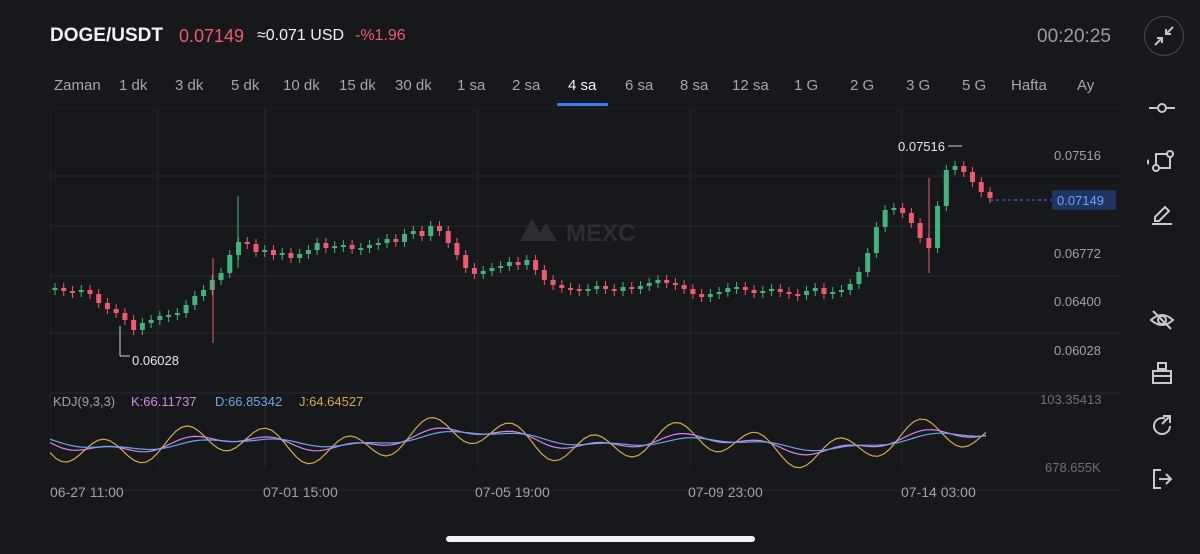 This screenshot has height=554, width=1200. Describe the element at coordinates (471, 85) in the screenshot. I see `tab-1-sa: 1 sa` at that location.